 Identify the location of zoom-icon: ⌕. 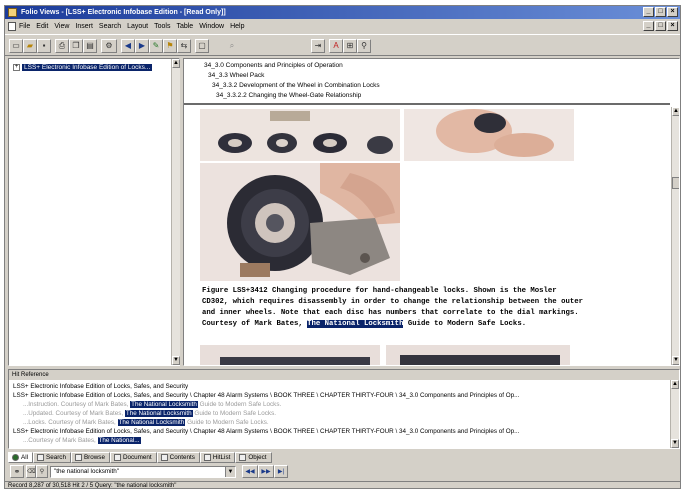
(232, 46).